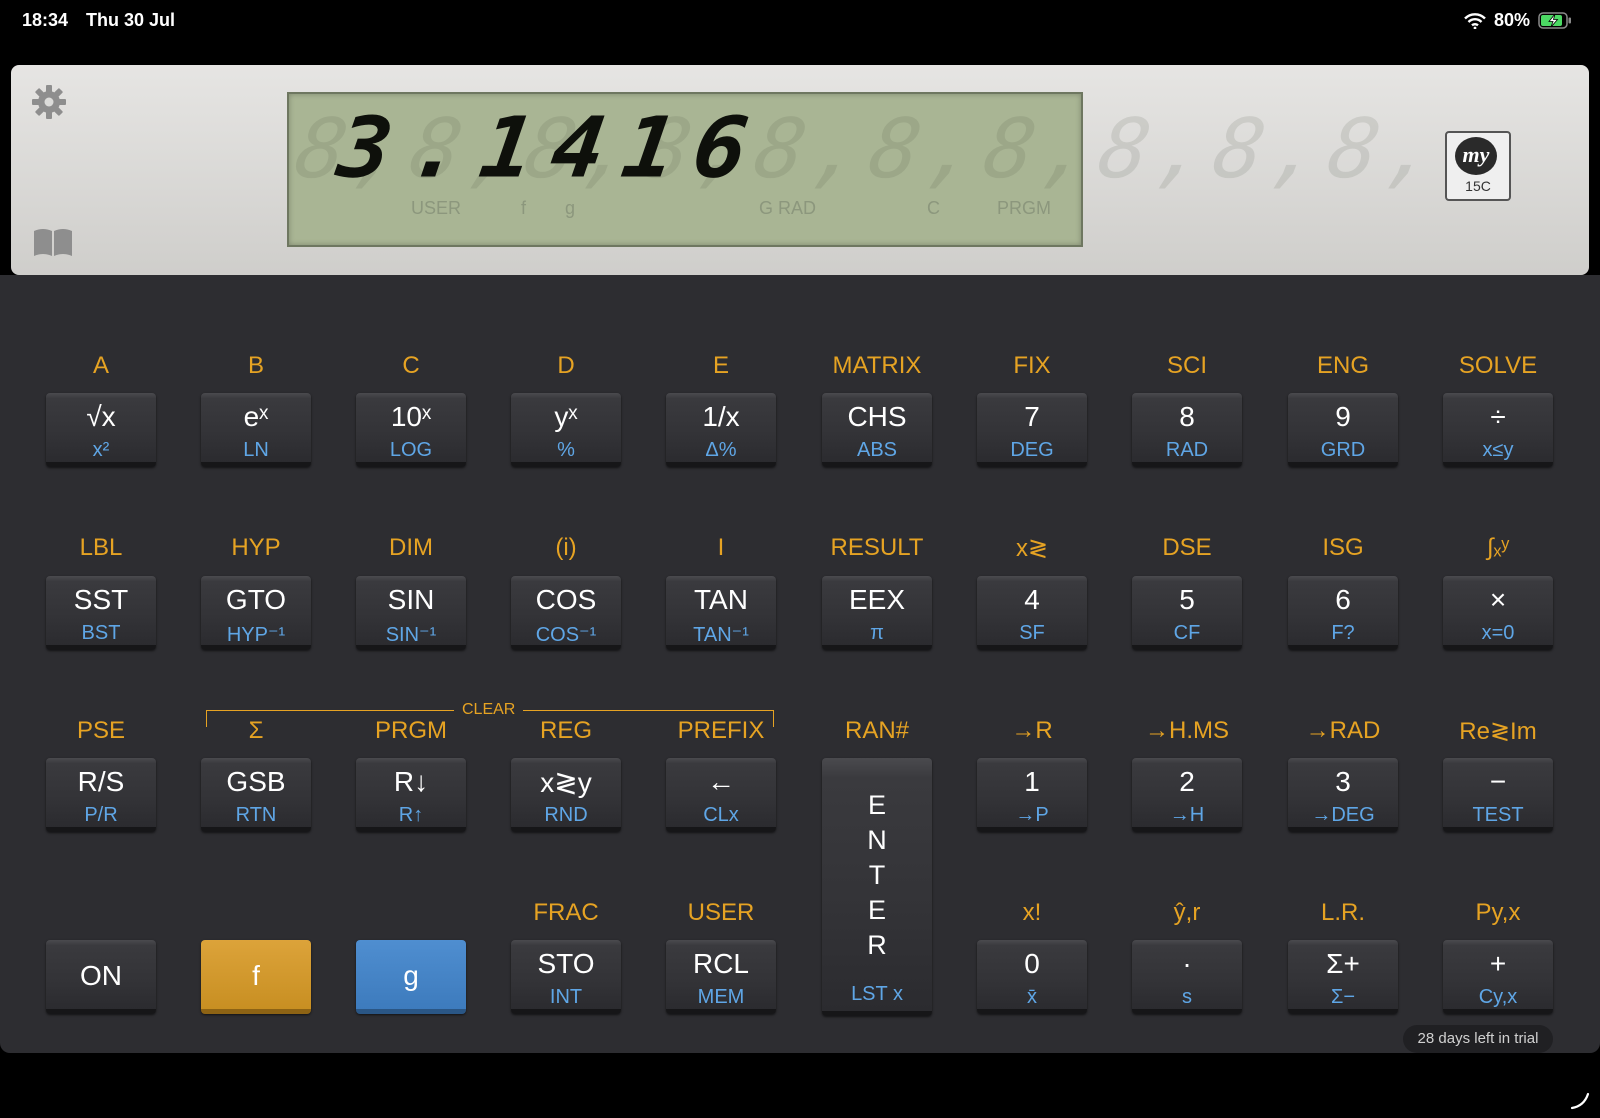 This screenshot has width=1600, height=1118. I want to click on key-r3c4: x≷y RND, so click(566, 795).